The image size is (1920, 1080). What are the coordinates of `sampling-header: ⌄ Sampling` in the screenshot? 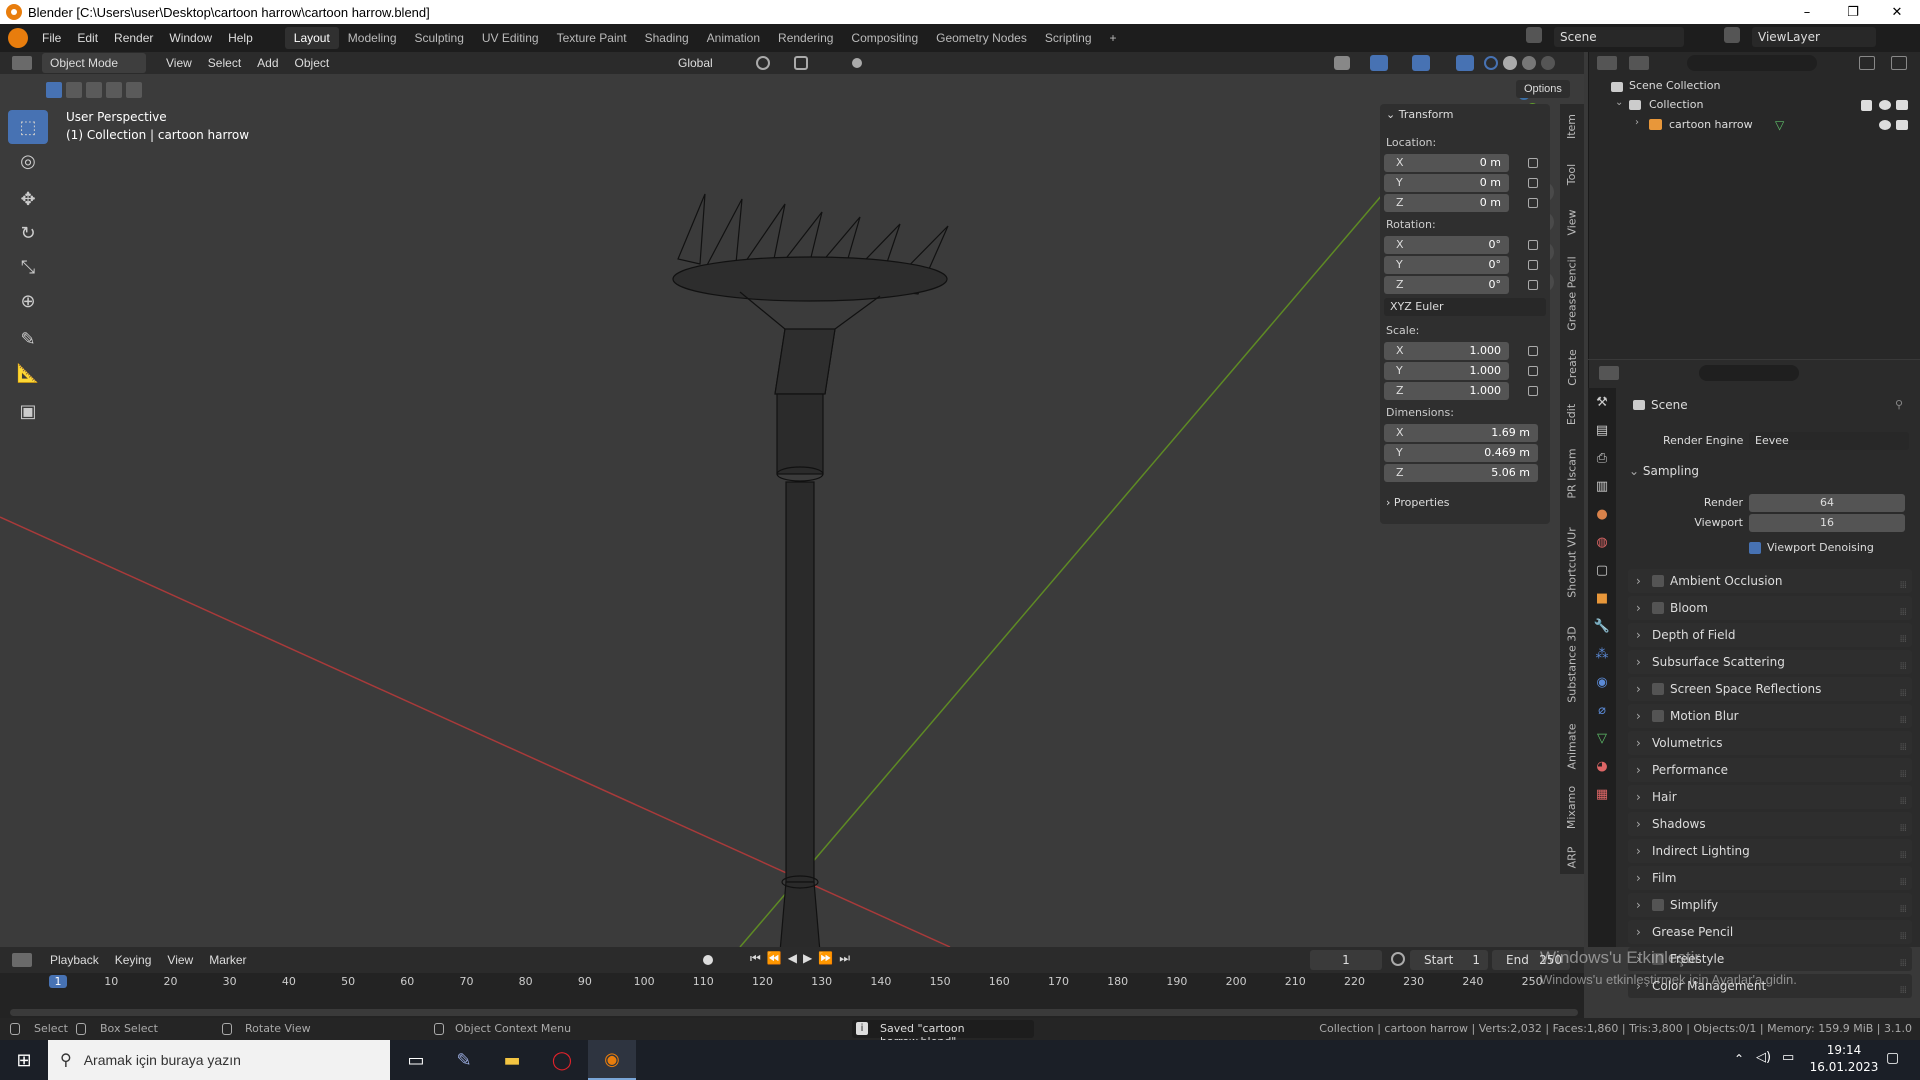 It's located at (1771, 471).